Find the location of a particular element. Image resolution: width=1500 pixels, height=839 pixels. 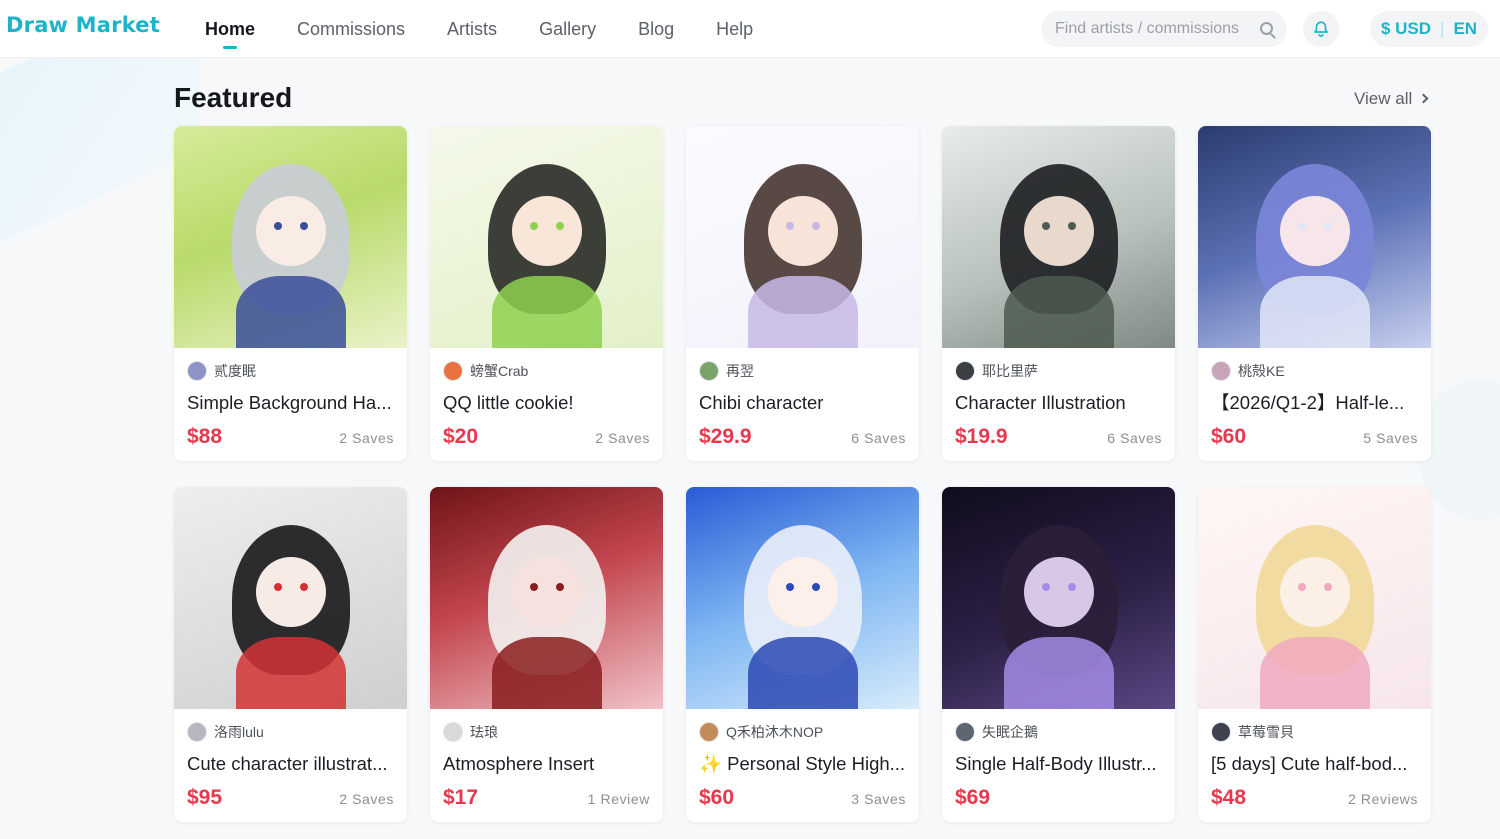

card-footer: $60 5 Saves is located at coordinates (1314, 437).